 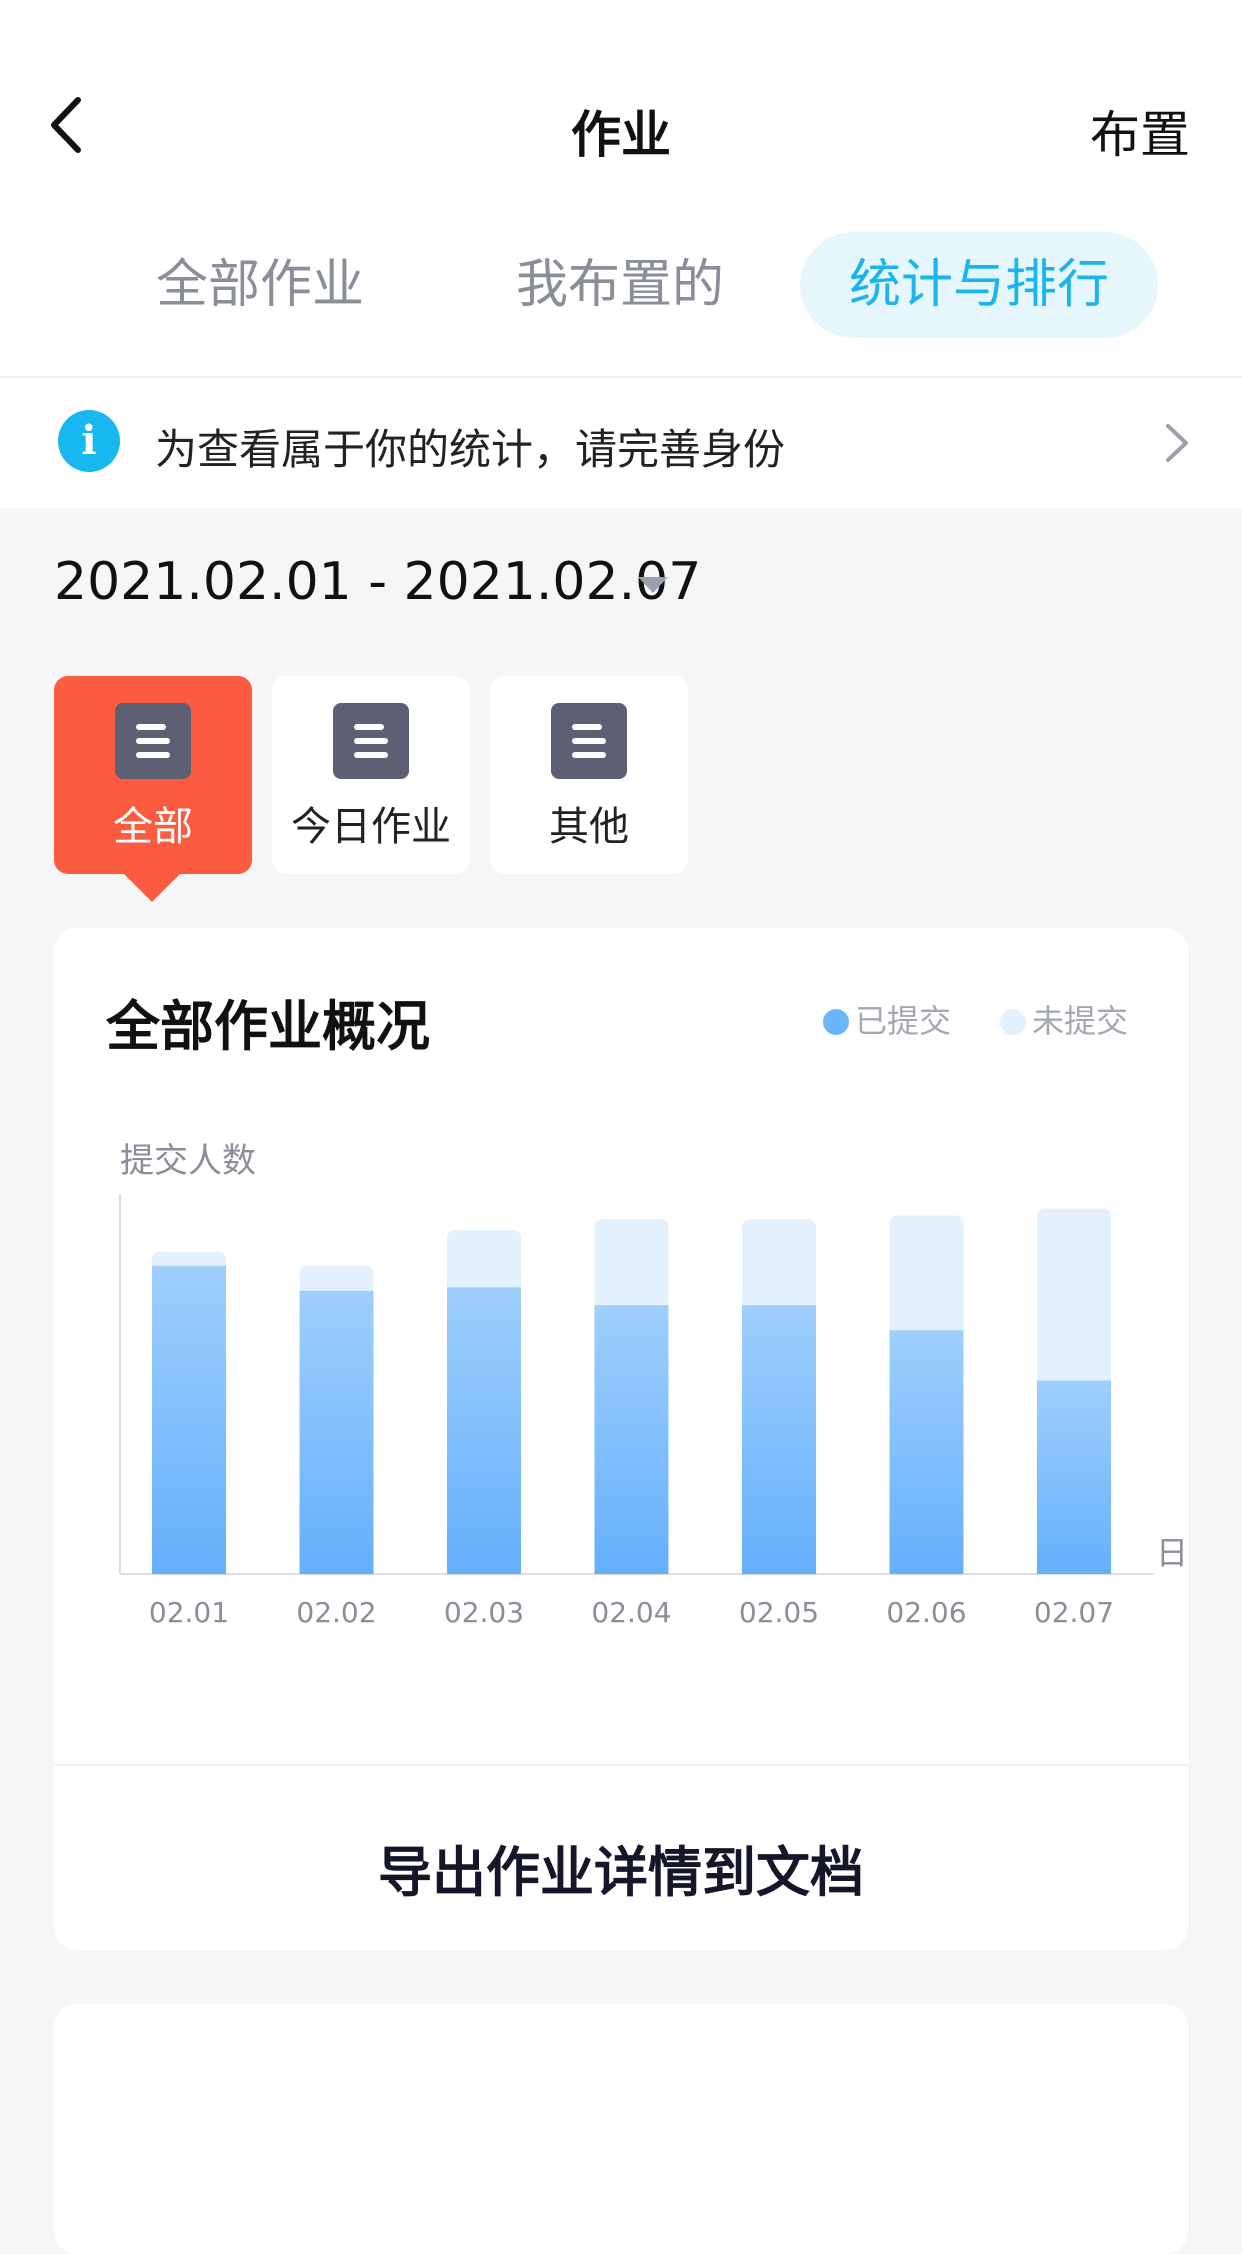 I want to click on category-today: 今日作业, so click(x=371, y=775).